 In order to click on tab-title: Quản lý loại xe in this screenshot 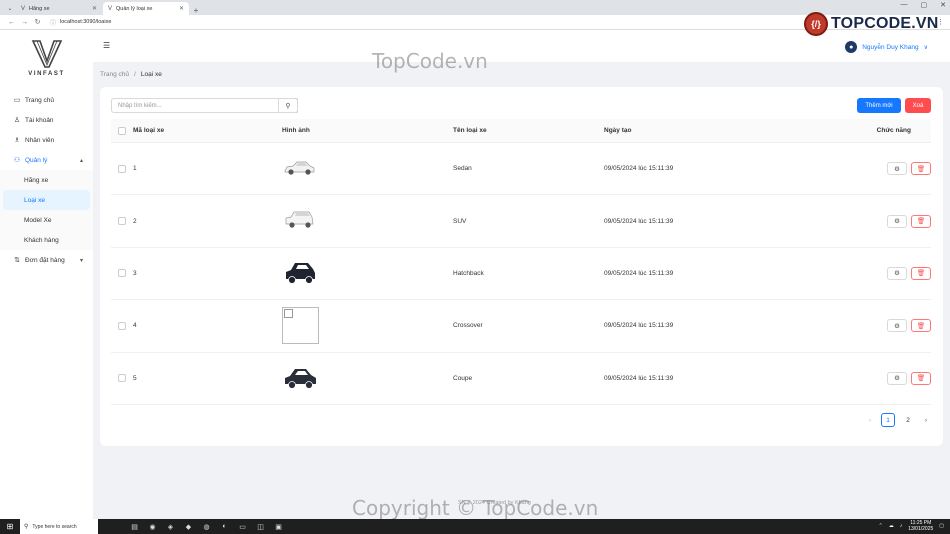, I will do `click(134, 8)`.